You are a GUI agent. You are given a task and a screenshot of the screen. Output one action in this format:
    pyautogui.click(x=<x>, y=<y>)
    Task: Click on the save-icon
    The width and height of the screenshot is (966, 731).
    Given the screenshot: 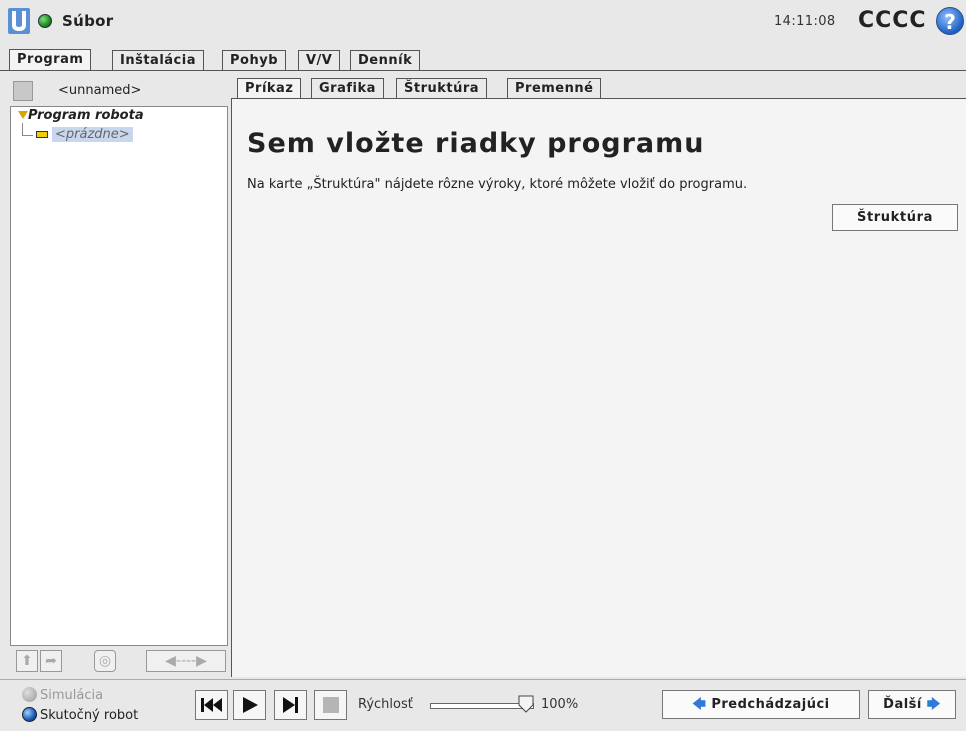 What is the action you would take?
    pyautogui.click(x=23, y=91)
    